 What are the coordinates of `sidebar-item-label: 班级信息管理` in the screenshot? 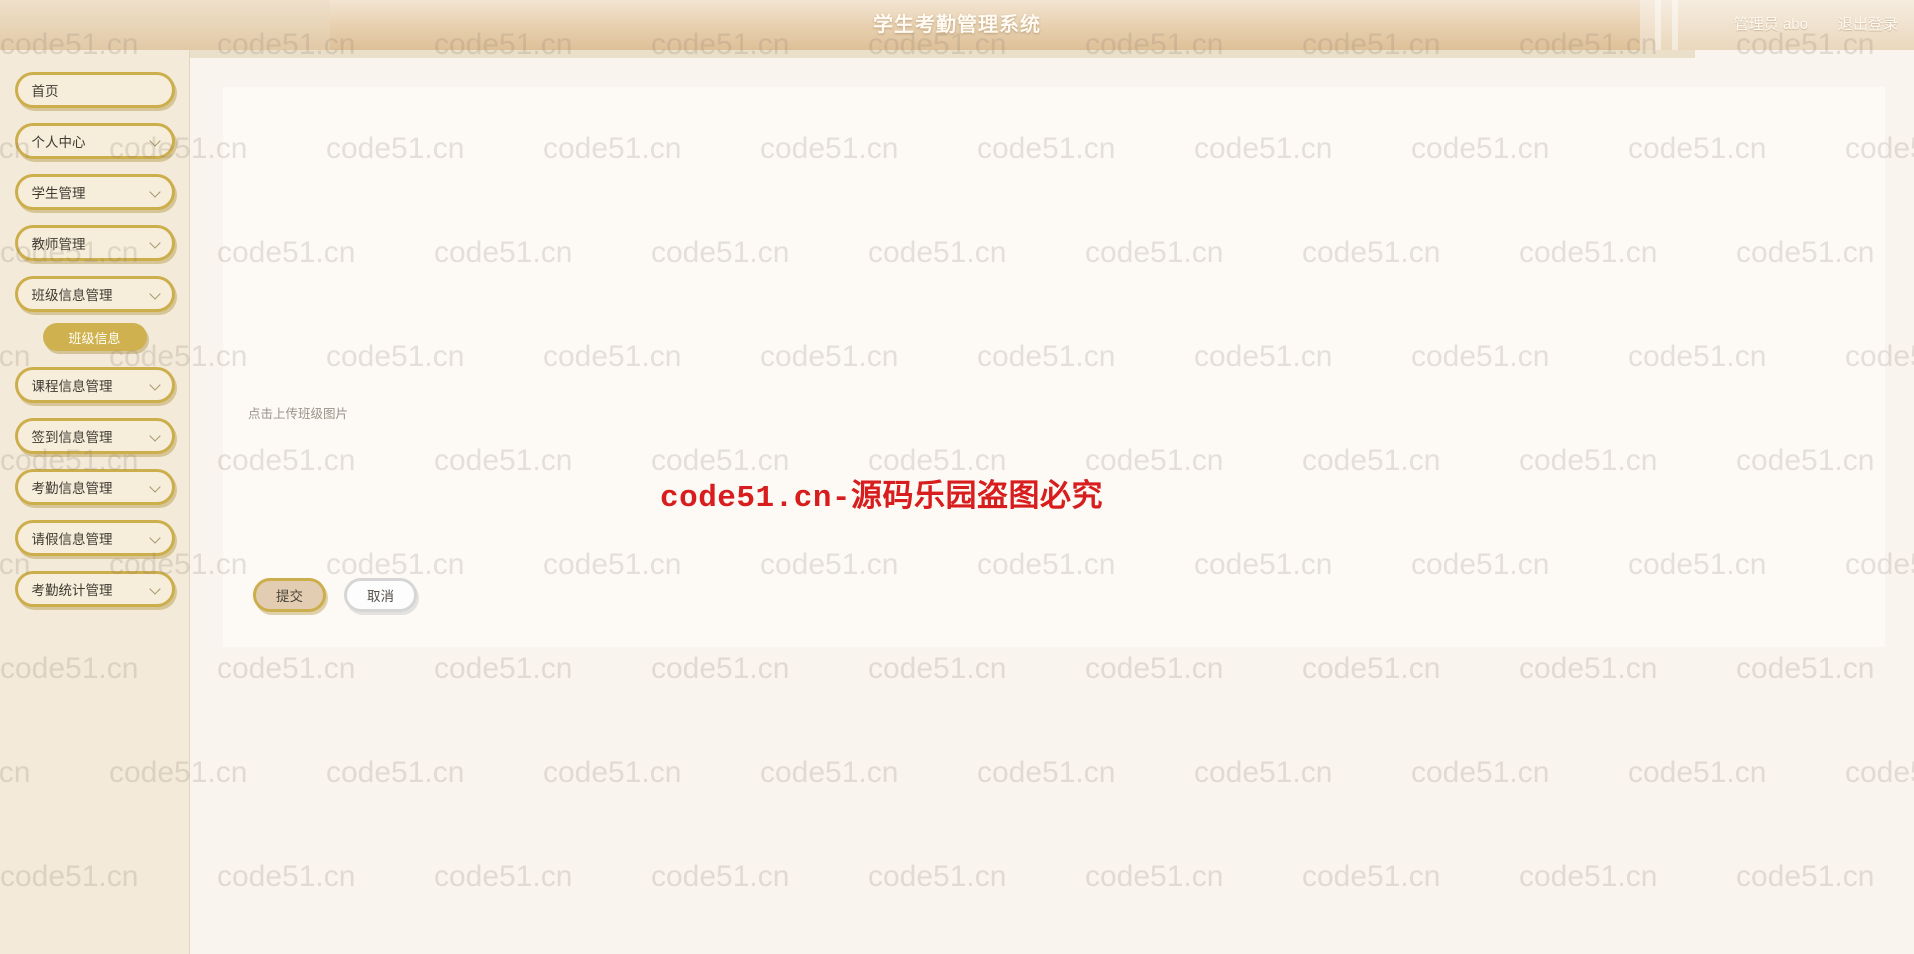 It's located at (72, 295).